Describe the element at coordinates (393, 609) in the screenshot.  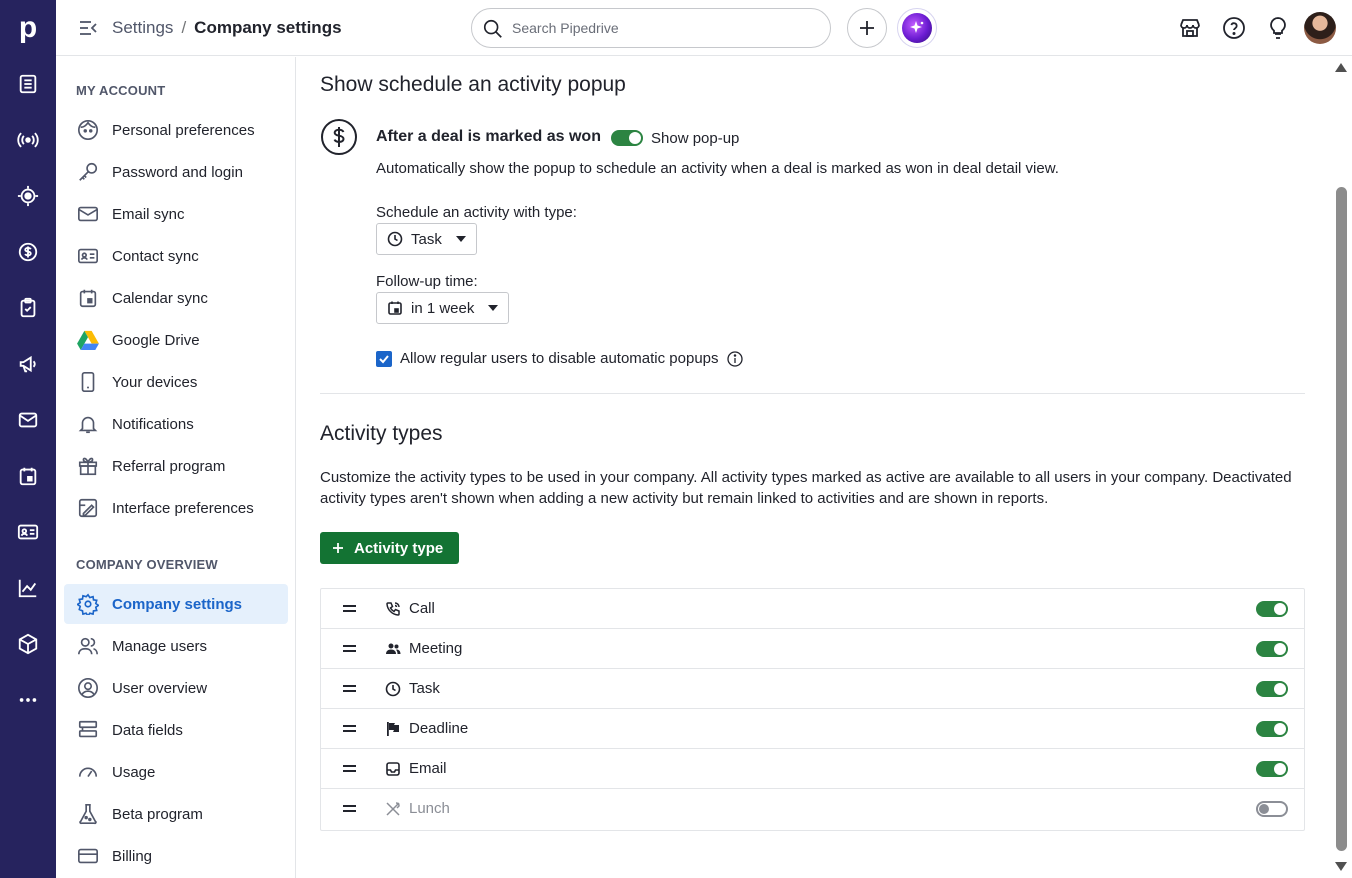
I see `phone-call-icon` at that location.